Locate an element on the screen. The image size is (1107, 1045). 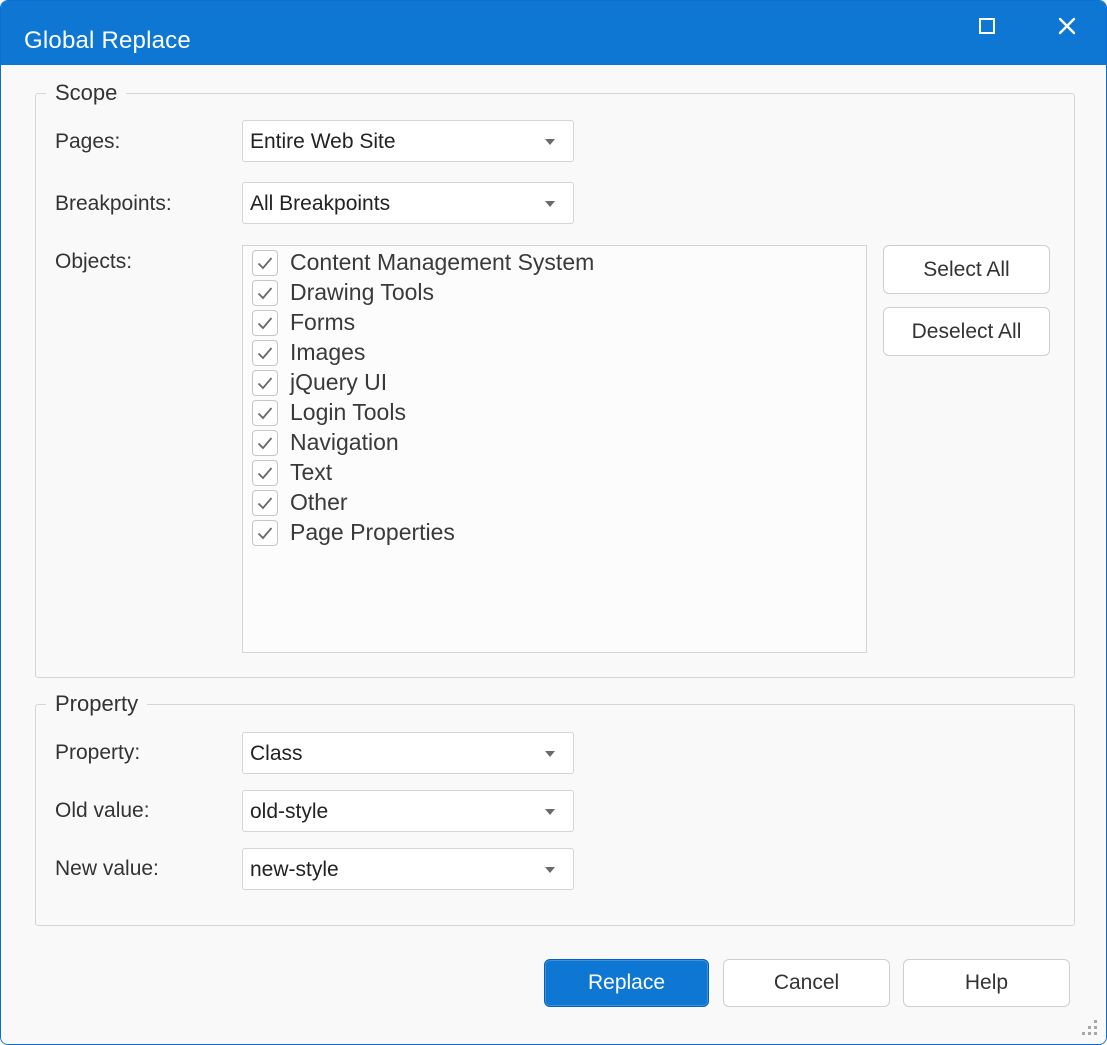
close-icon is located at coordinates (1067, 26).